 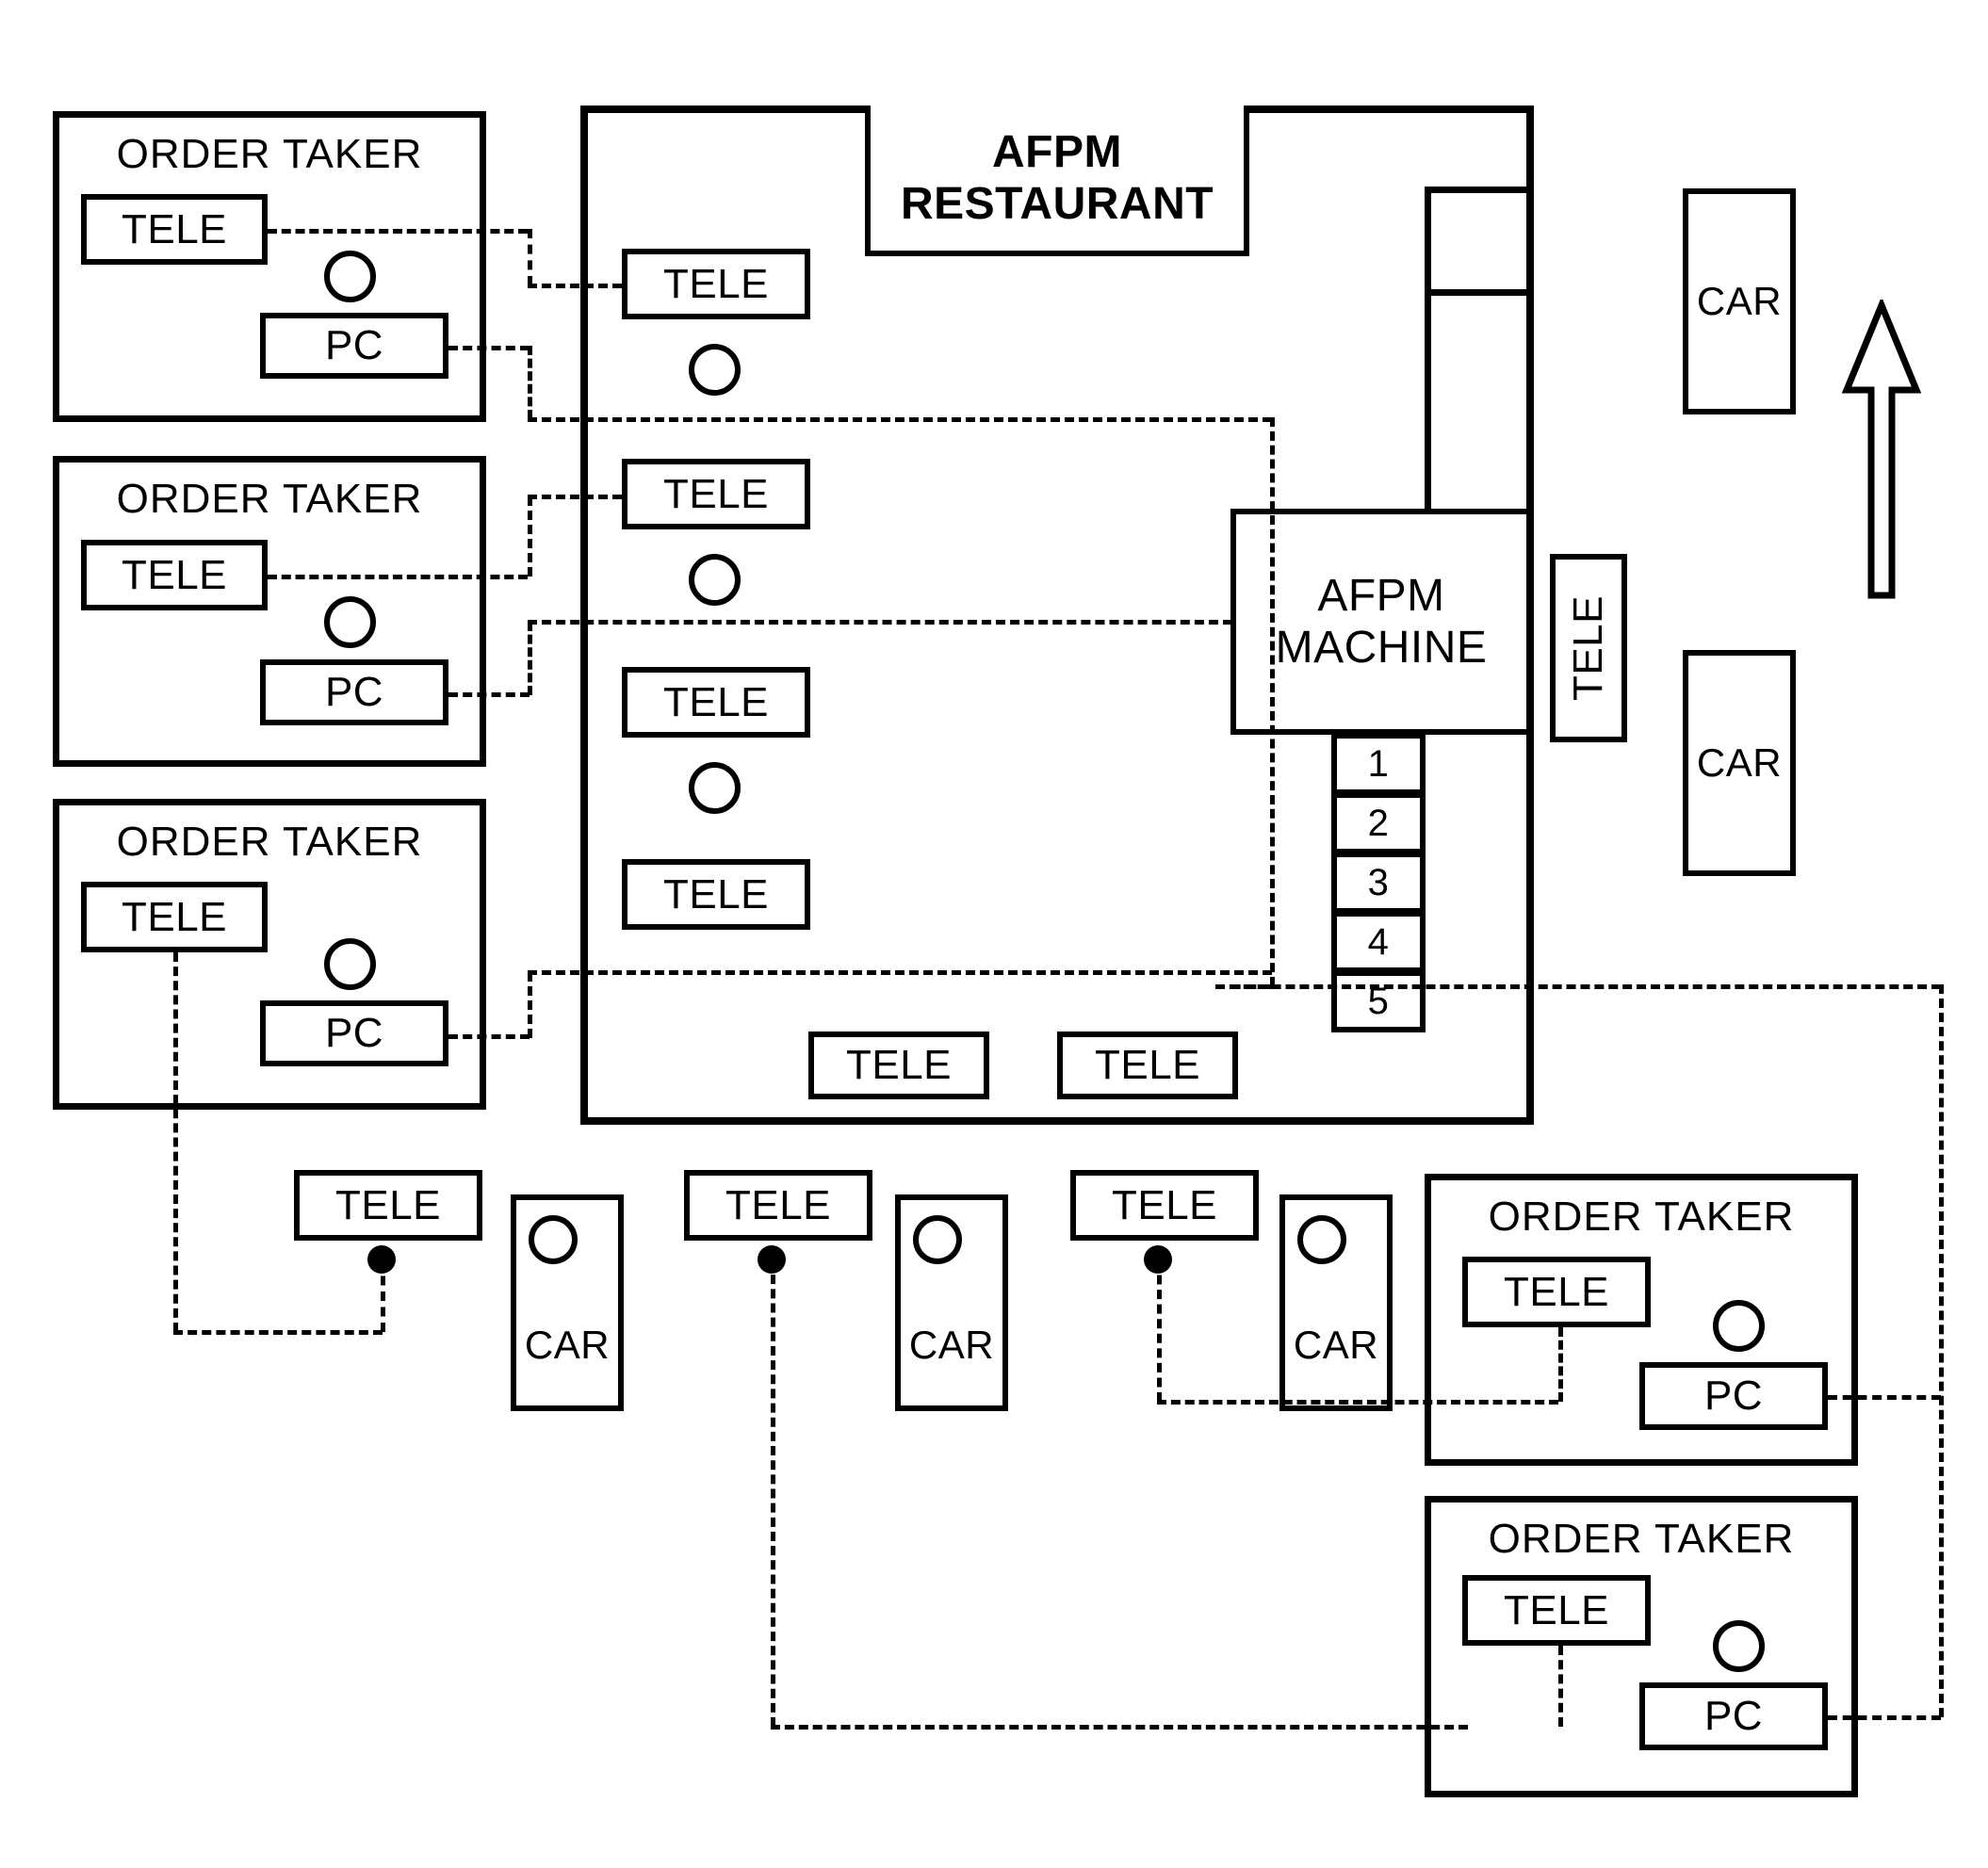 I want to click on link-ot1-tele-seg-v1, so click(x=530, y=257).